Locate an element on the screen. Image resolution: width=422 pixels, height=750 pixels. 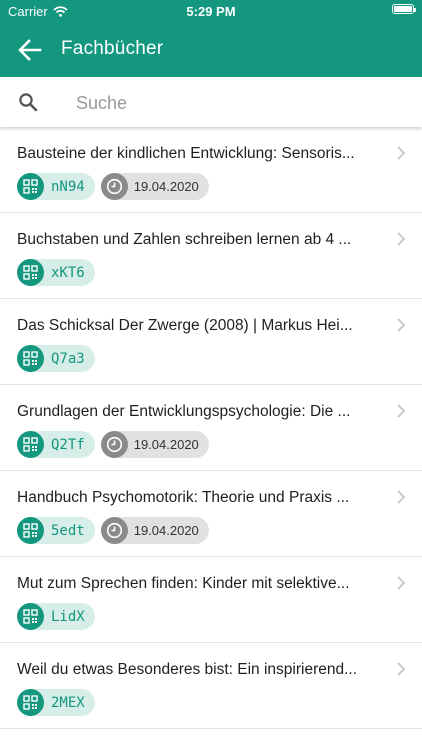
book-code: 2MEX is located at coordinates (68, 702).